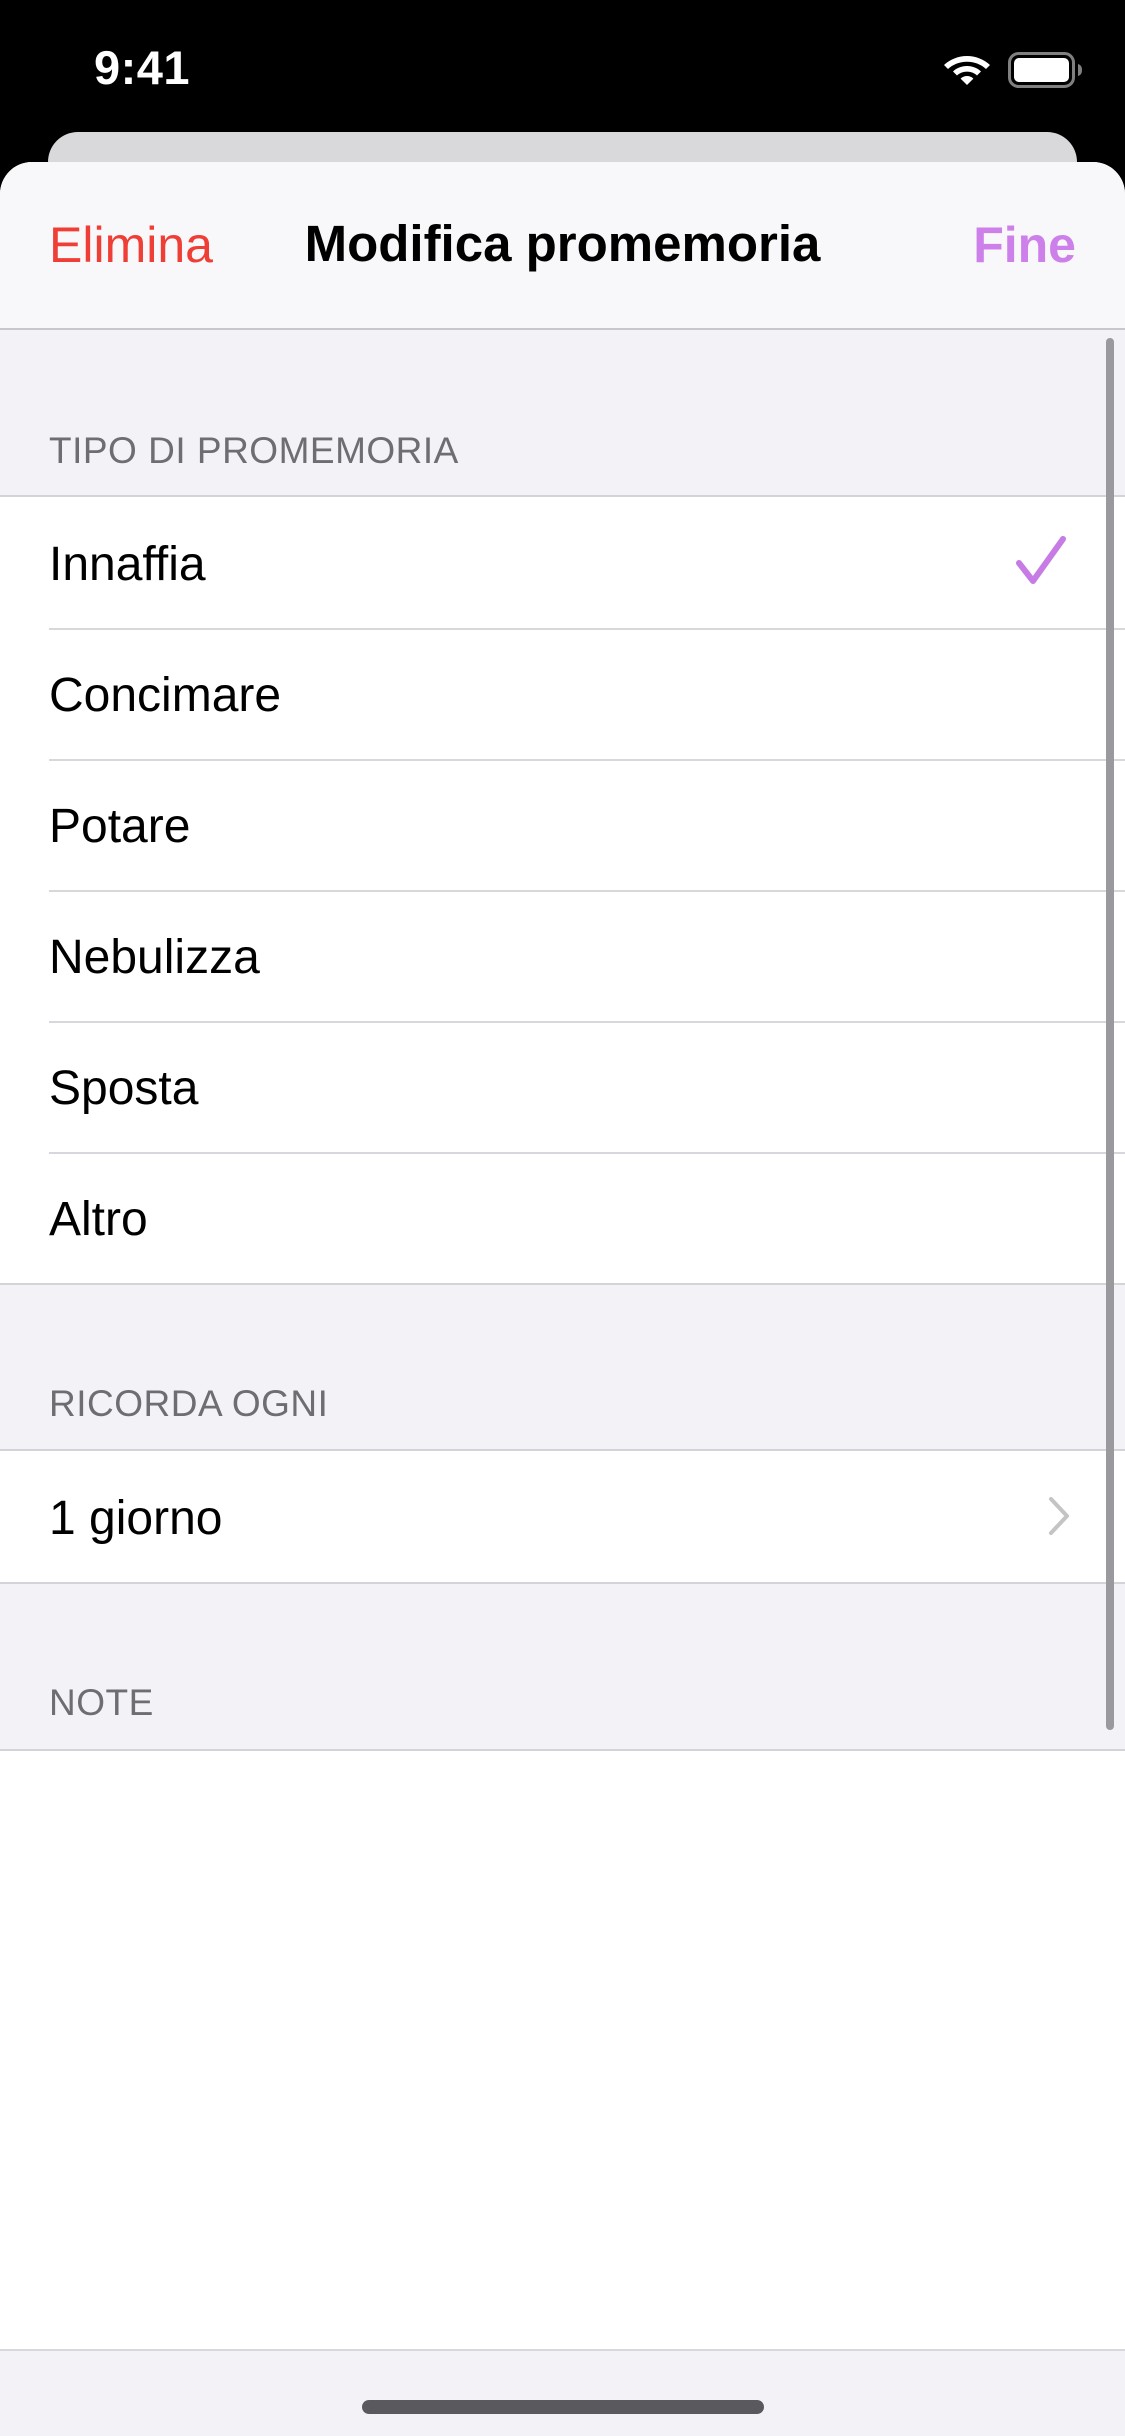 The width and height of the screenshot is (1125, 2436). What do you see at coordinates (165, 695) in the screenshot?
I see `list-item-label: Concimare` at bounding box center [165, 695].